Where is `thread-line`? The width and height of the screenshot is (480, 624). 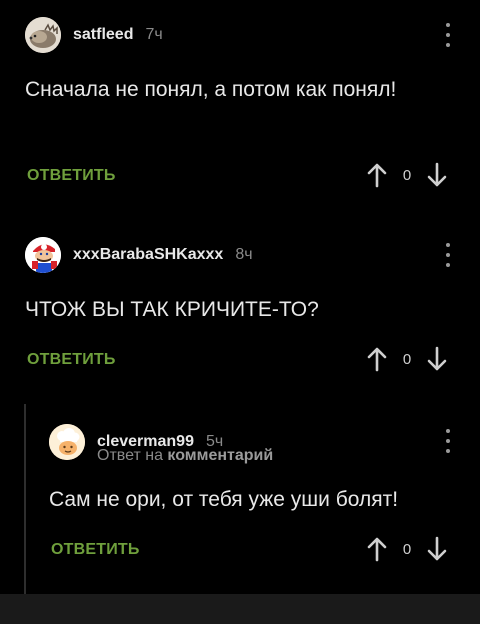 thread-line is located at coordinates (25, 499).